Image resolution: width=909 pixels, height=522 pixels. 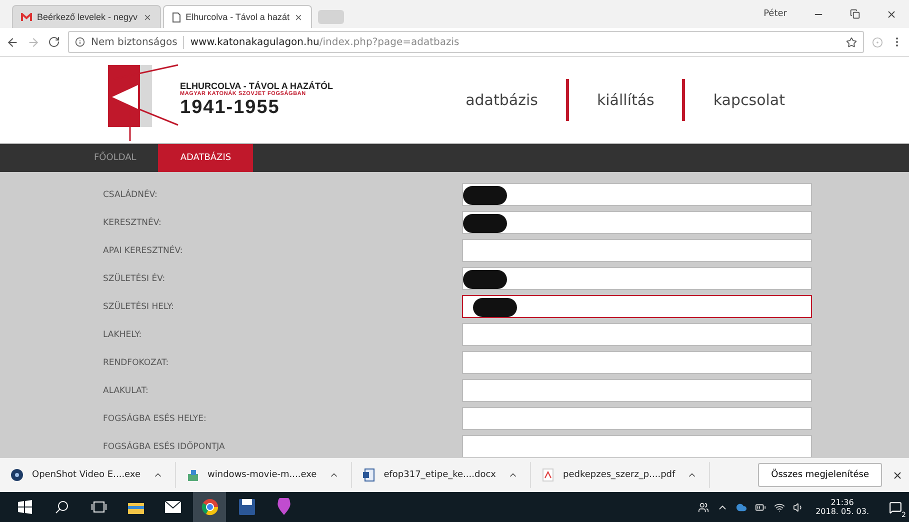 I want to click on tab-title: Beérkező levelek - negyv, so click(x=87, y=17).